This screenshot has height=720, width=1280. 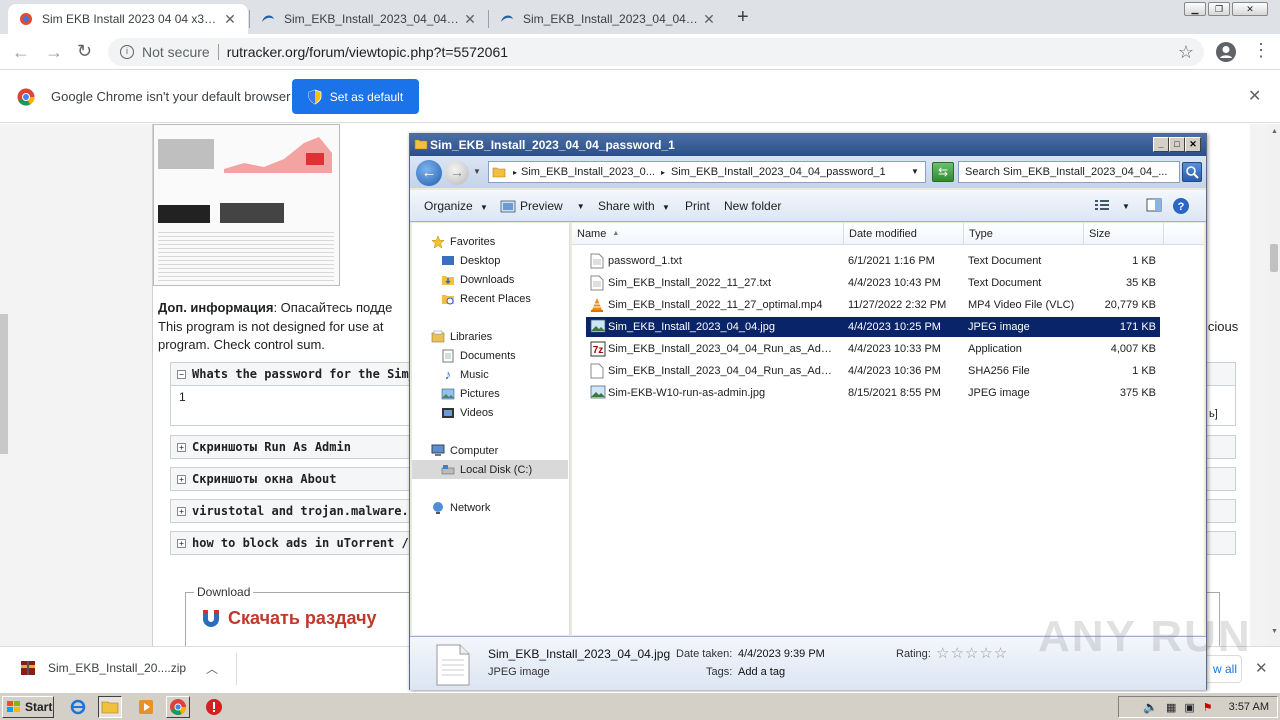 I want to click on nav-network: Network, so click(x=508, y=507).